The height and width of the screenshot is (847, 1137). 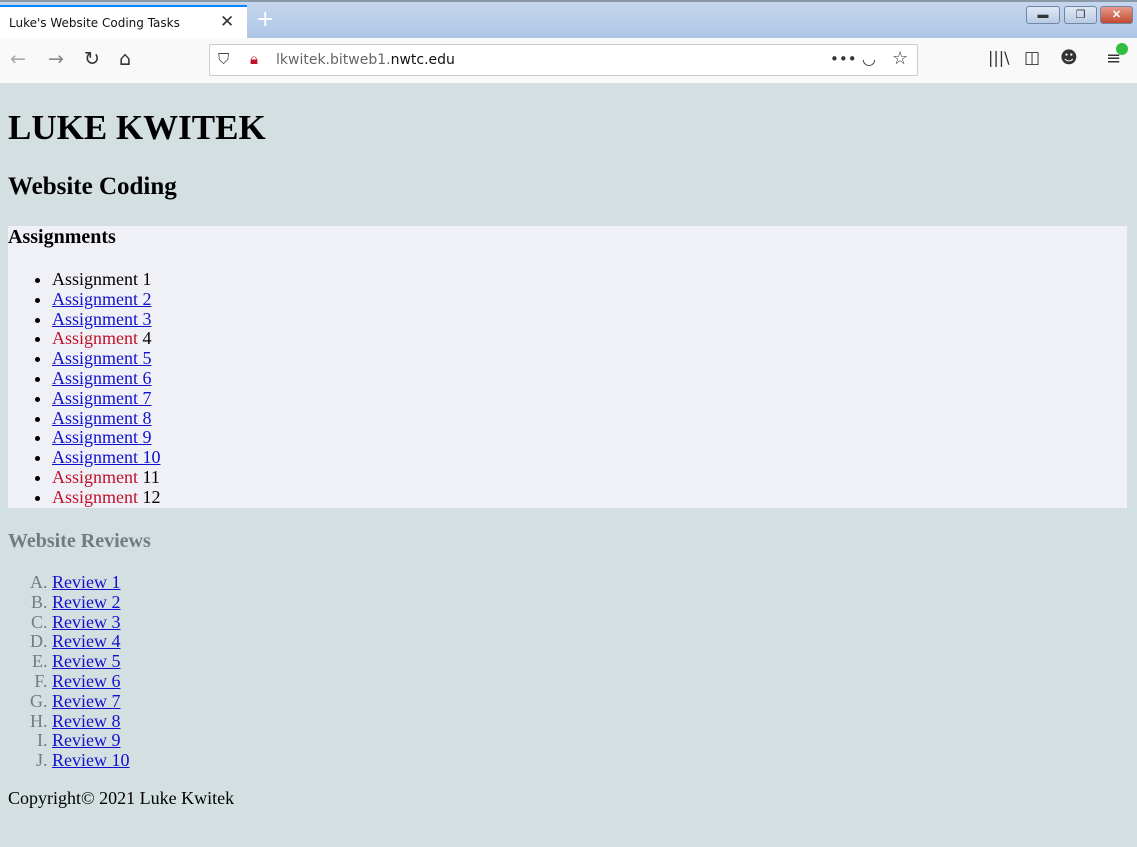 What do you see at coordinates (102, 418) in the screenshot?
I see `assignment-link: Assignment 8` at bounding box center [102, 418].